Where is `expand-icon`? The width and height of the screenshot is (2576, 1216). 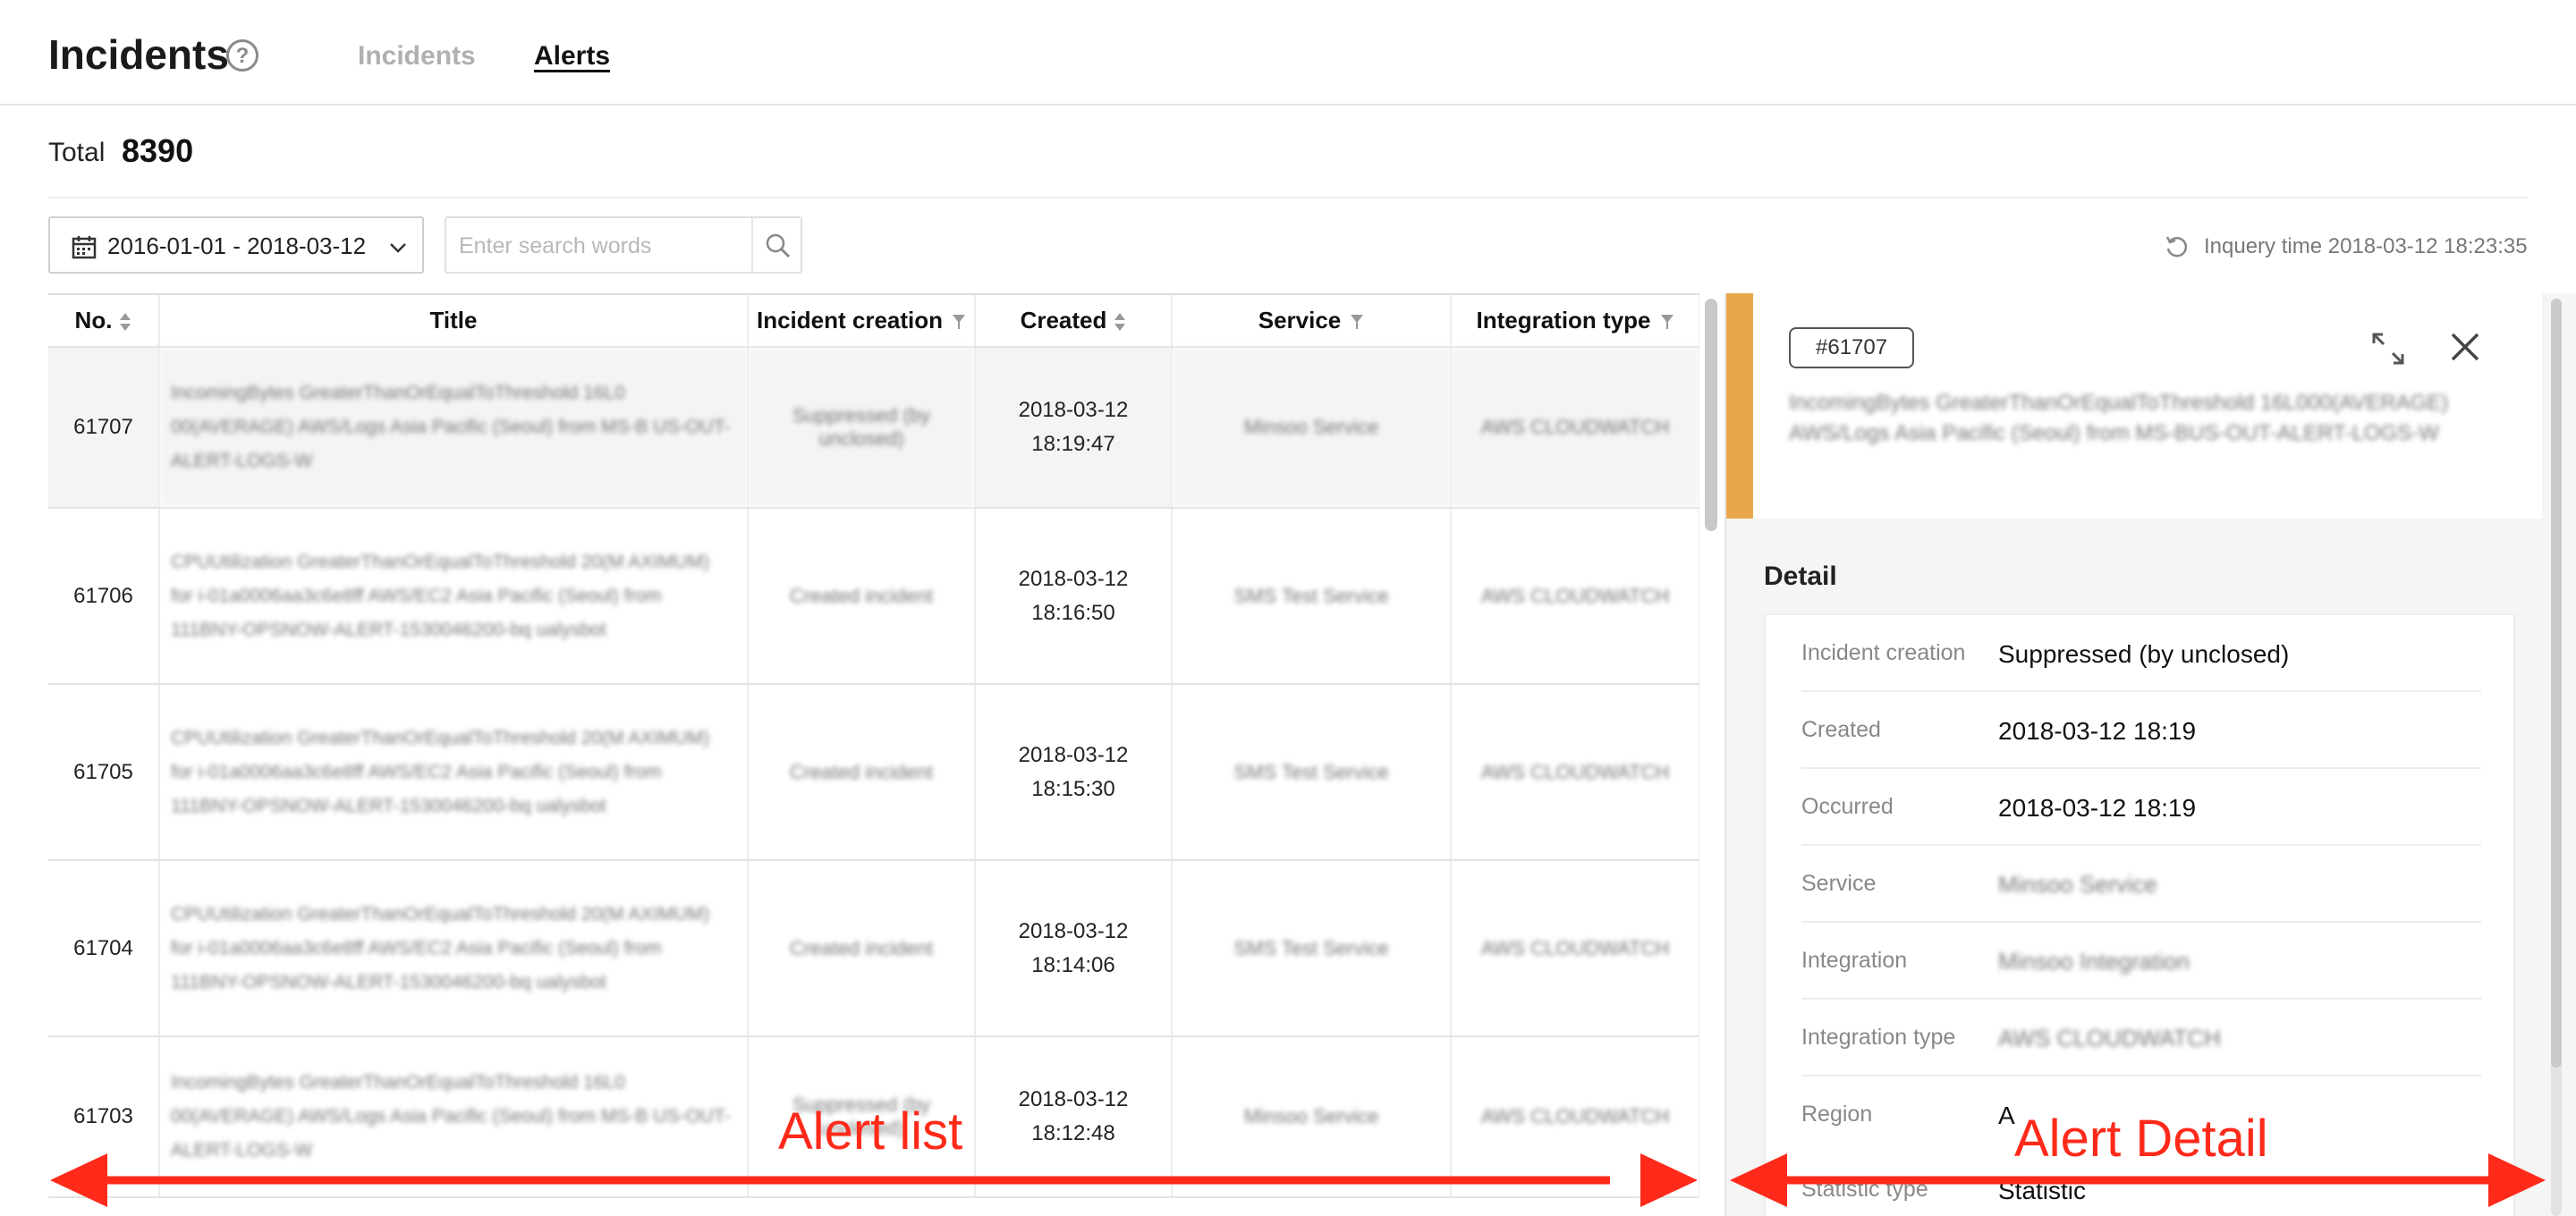 expand-icon is located at coordinates (2388, 349).